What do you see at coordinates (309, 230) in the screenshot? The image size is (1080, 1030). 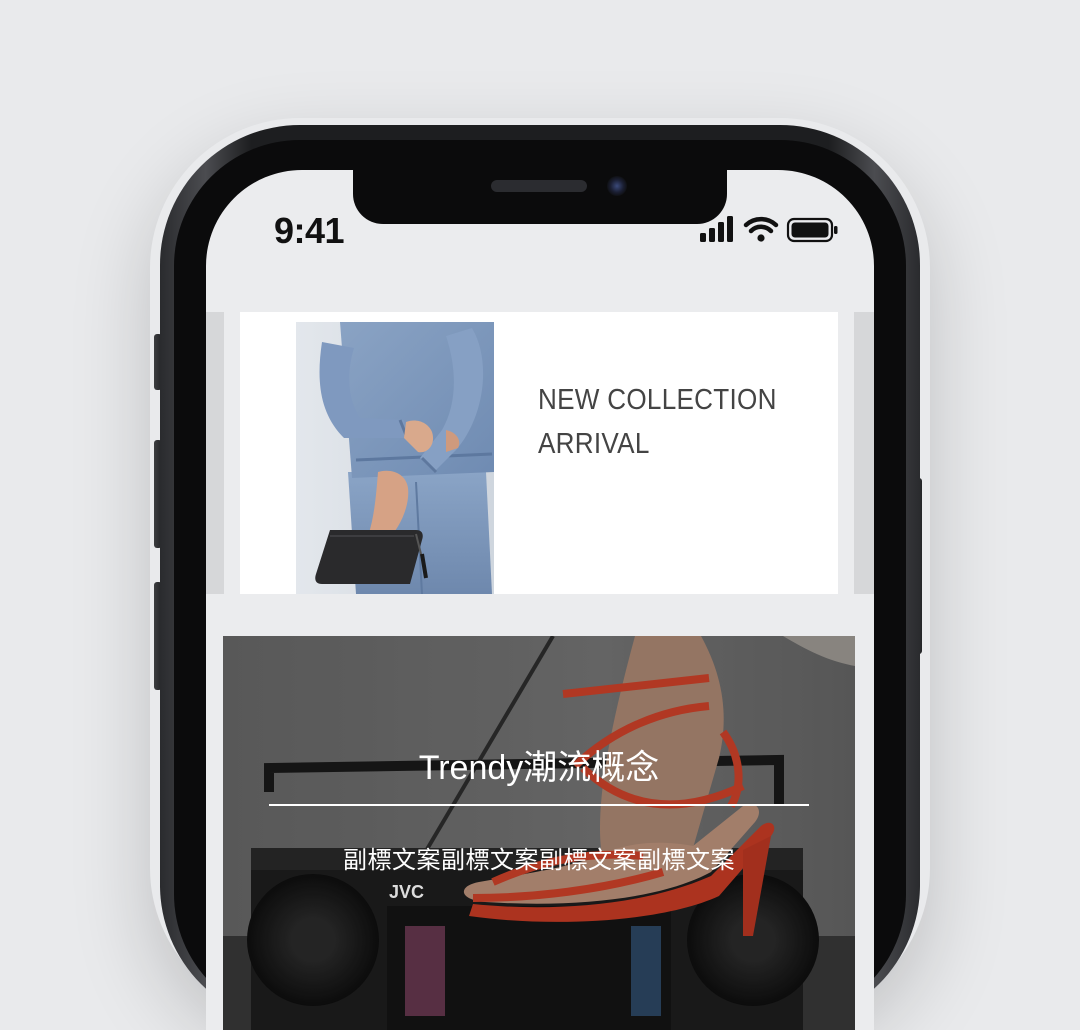 I see `status-time: 9:41` at bounding box center [309, 230].